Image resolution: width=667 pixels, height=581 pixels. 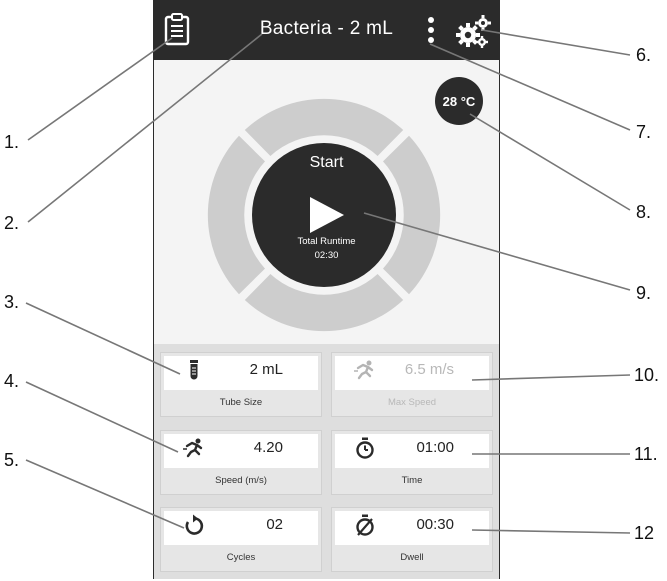 I want to click on max-speed-card: 6.5 m/s Max Speed, so click(x=412, y=384).